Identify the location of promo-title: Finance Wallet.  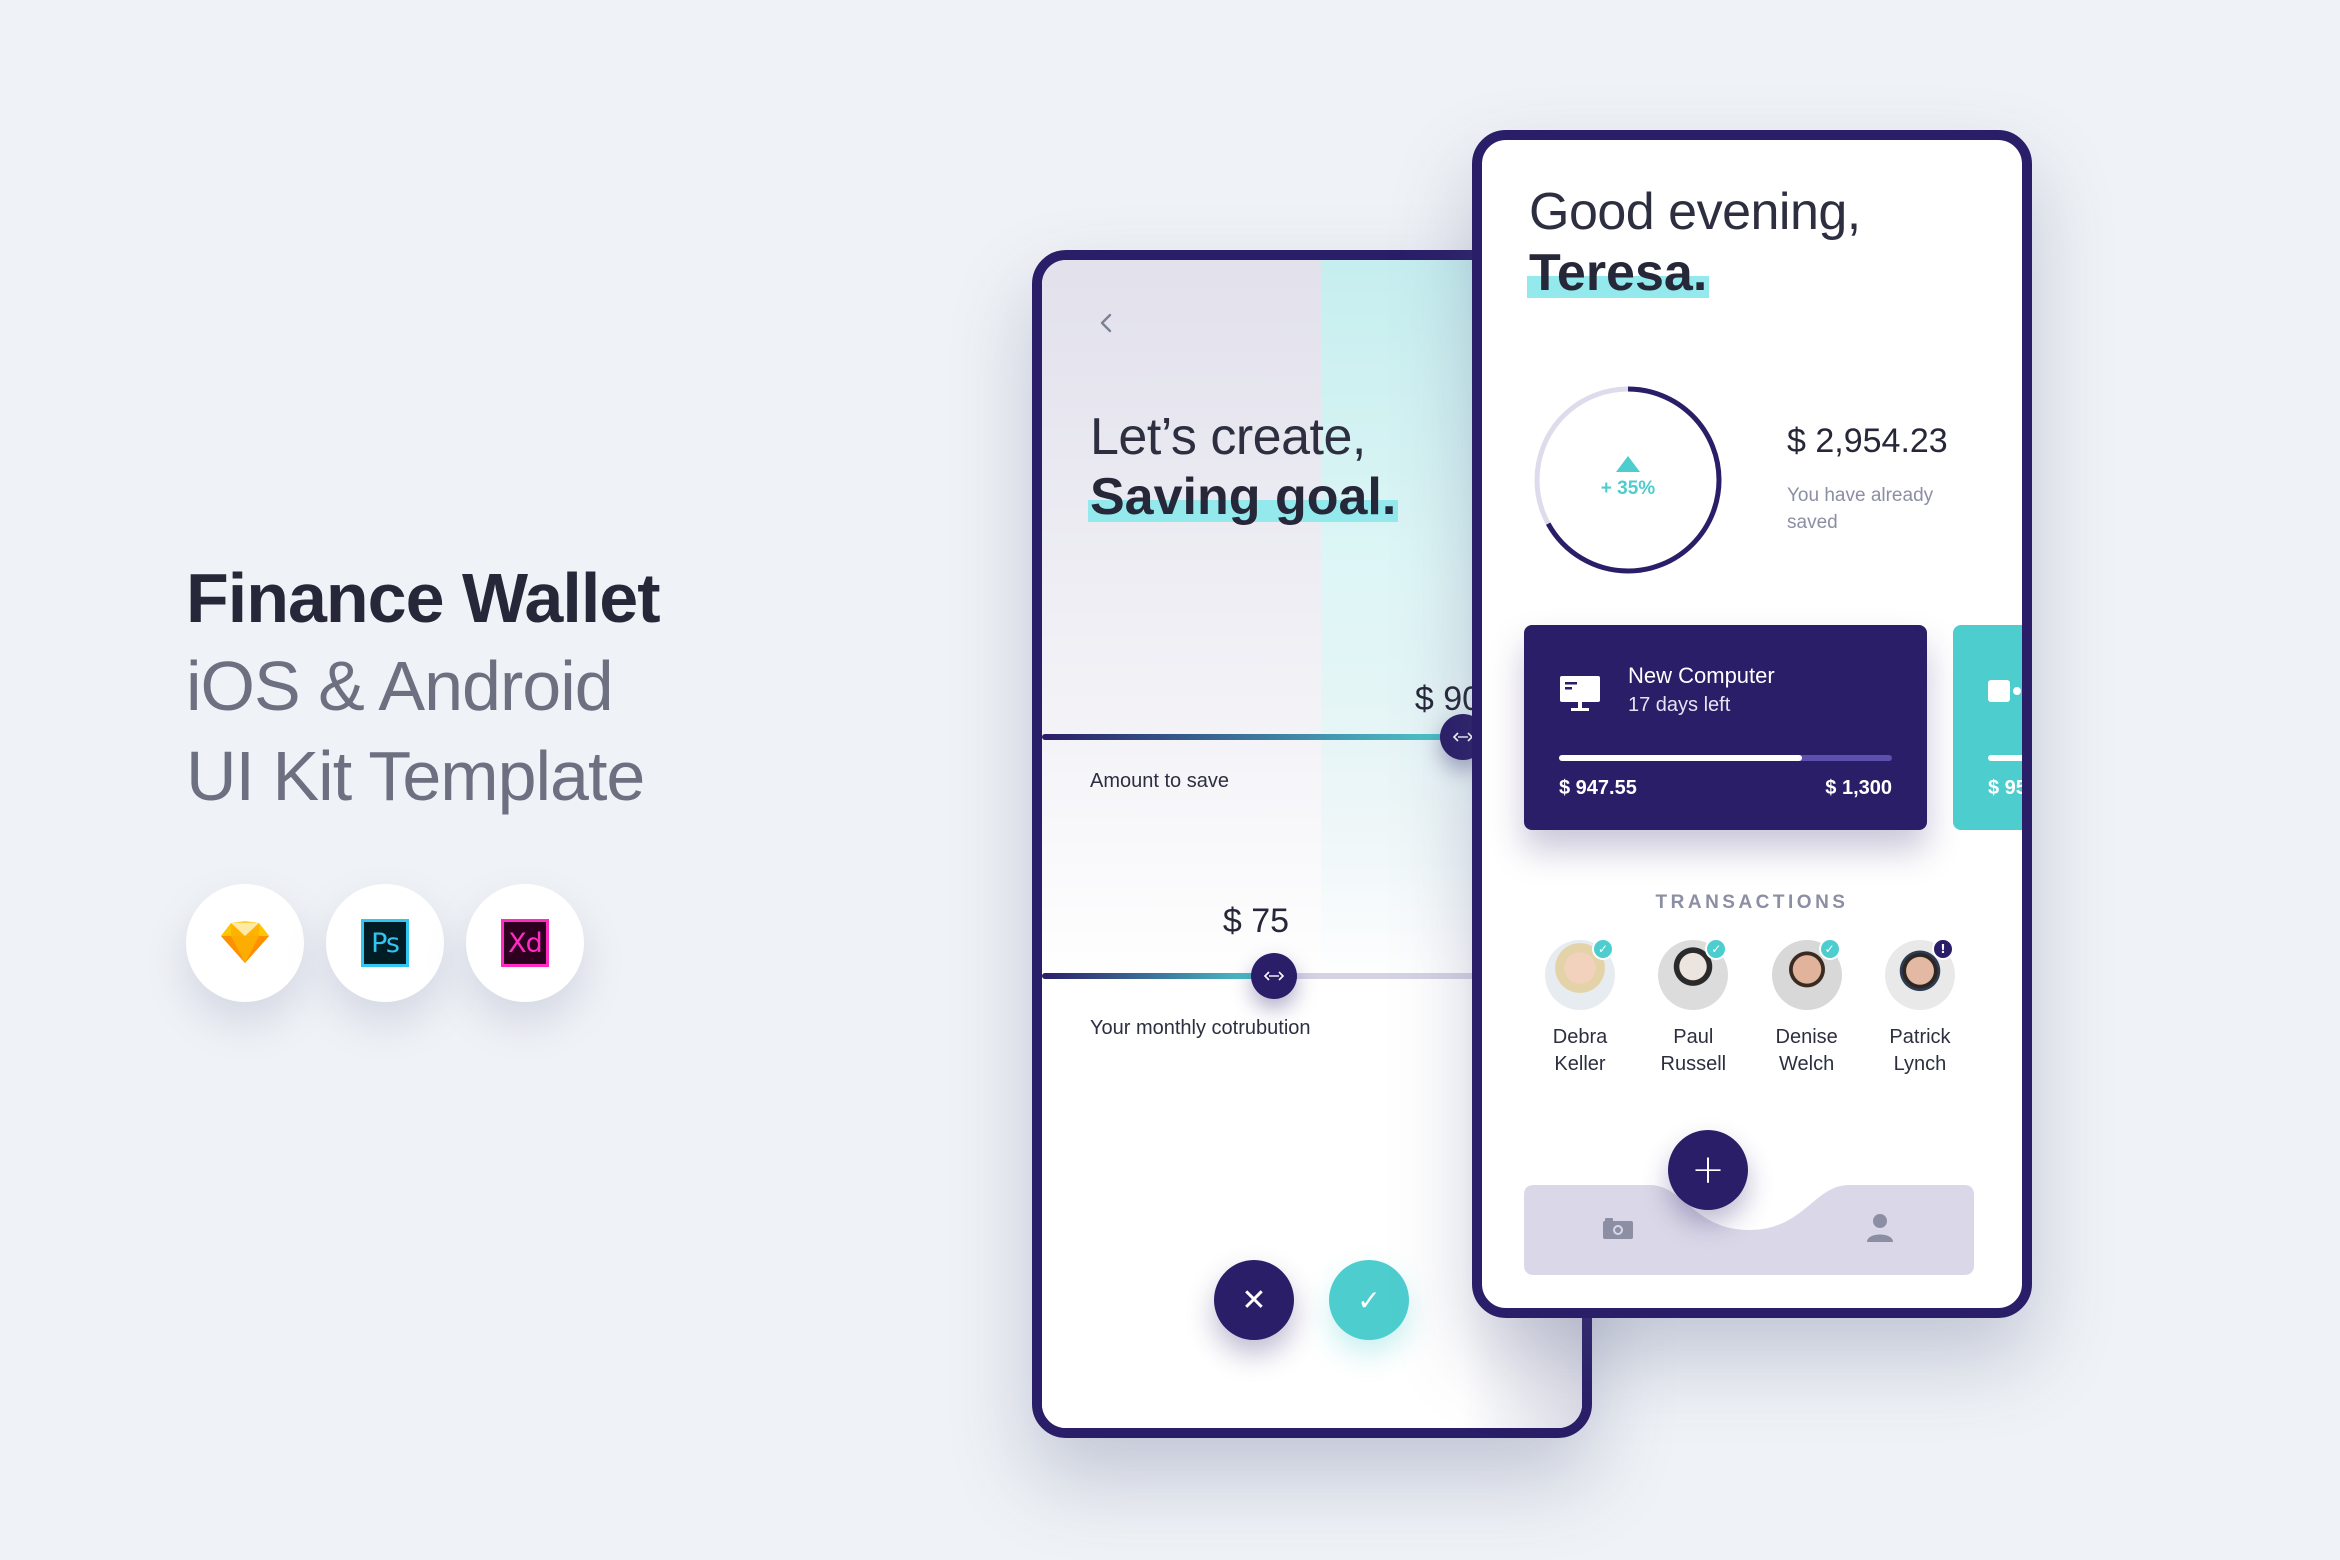
(423, 598).